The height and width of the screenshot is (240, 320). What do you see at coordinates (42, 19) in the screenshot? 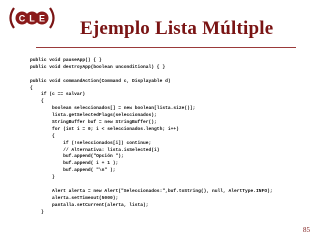
I see `svg-text: E` at bounding box center [42, 19].